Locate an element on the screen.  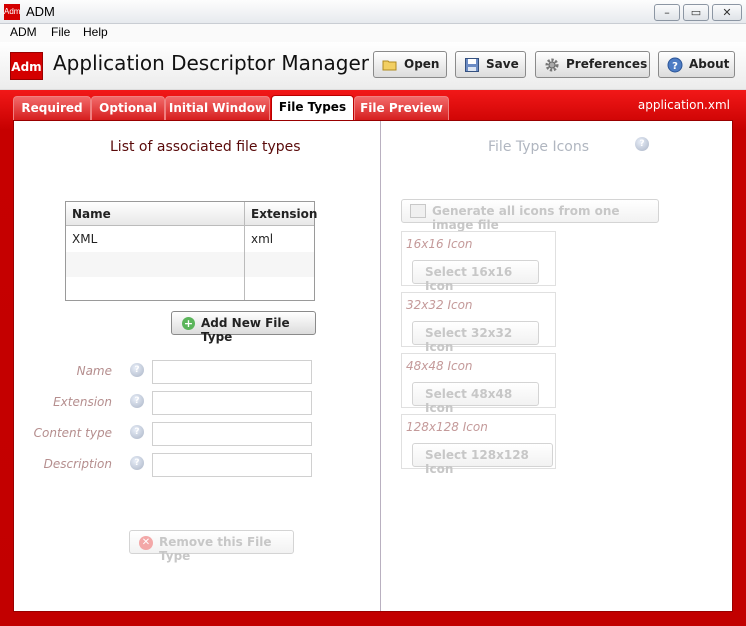
select-16-icon-button: Select 16x16 Icon is located at coordinates (475, 276).